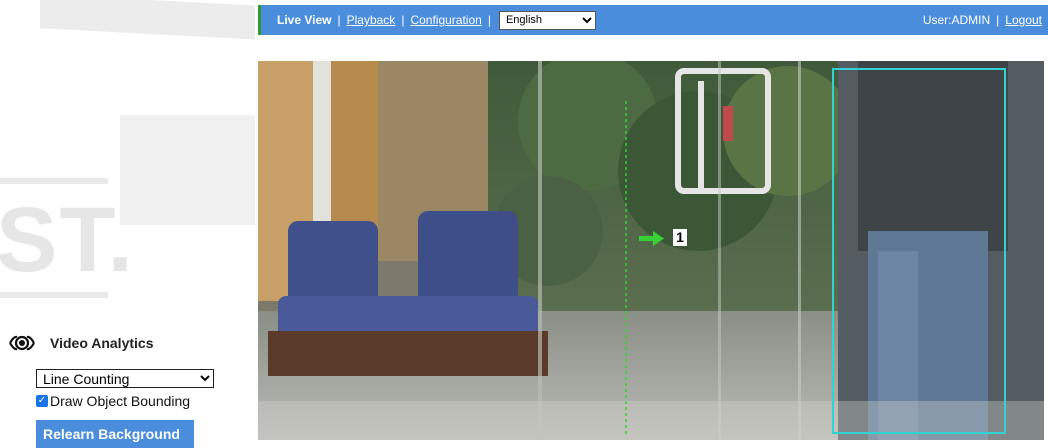  What do you see at coordinates (371, 20) in the screenshot?
I see `nav-playback: Playback` at bounding box center [371, 20].